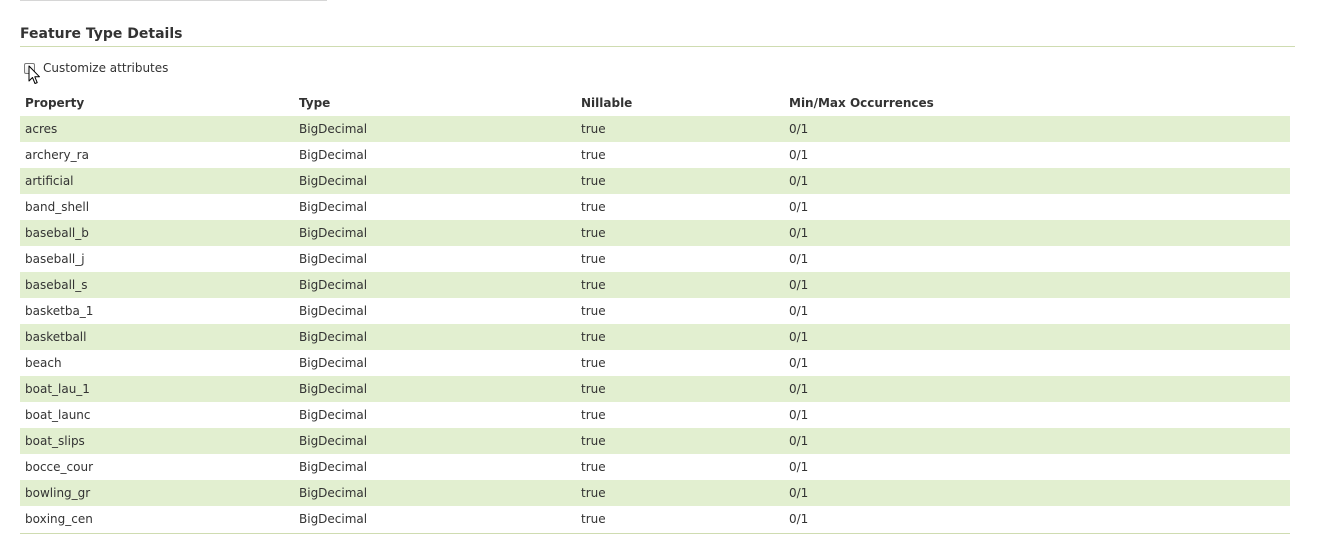 This screenshot has width=1326, height=536. What do you see at coordinates (59, 467) in the screenshot?
I see `cell-property: bocce_cour` at bounding box center [59, 467].